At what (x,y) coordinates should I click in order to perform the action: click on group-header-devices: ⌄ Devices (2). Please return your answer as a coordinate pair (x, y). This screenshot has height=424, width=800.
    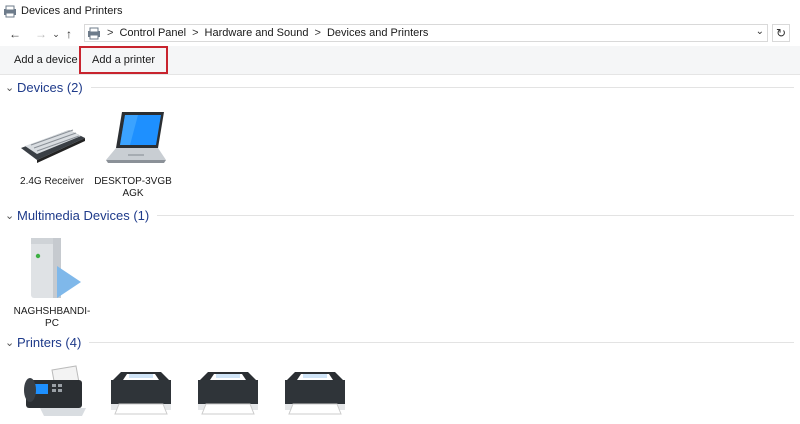
    Looking at the image, I should click on (400, 87).